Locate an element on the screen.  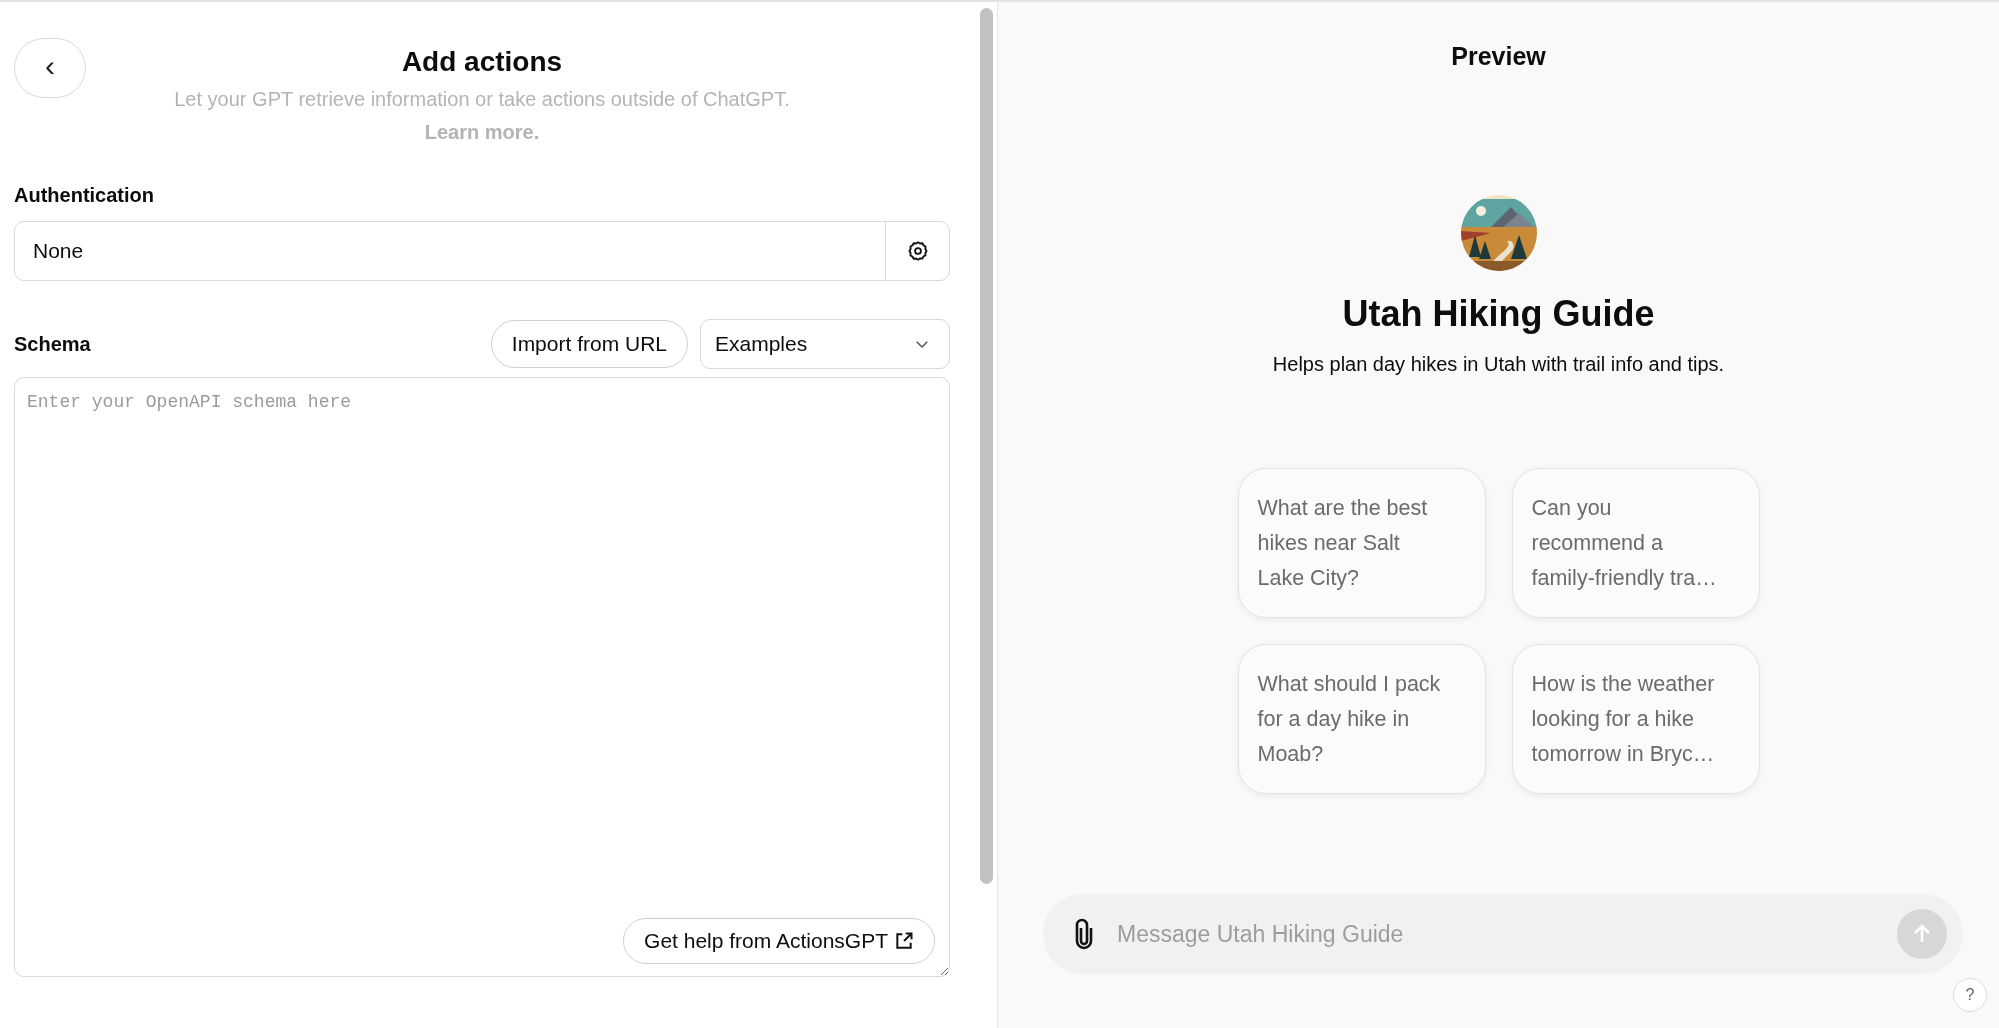
scrollbar-thumb is located at coordinates (986, 446).